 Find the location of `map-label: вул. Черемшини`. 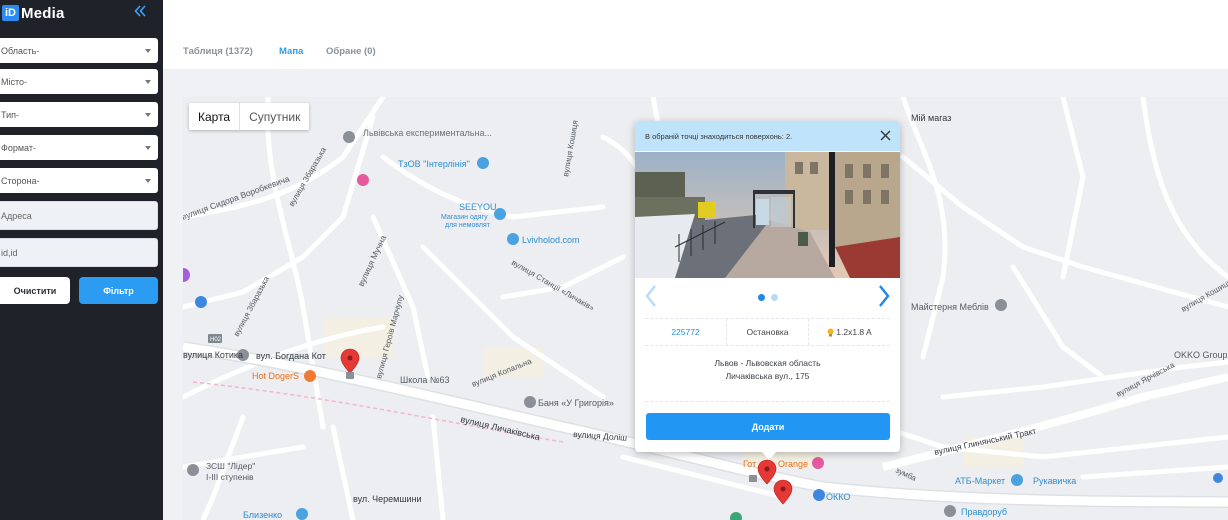

map-label: вул. Черемшини is located at coordinates (387, 499).